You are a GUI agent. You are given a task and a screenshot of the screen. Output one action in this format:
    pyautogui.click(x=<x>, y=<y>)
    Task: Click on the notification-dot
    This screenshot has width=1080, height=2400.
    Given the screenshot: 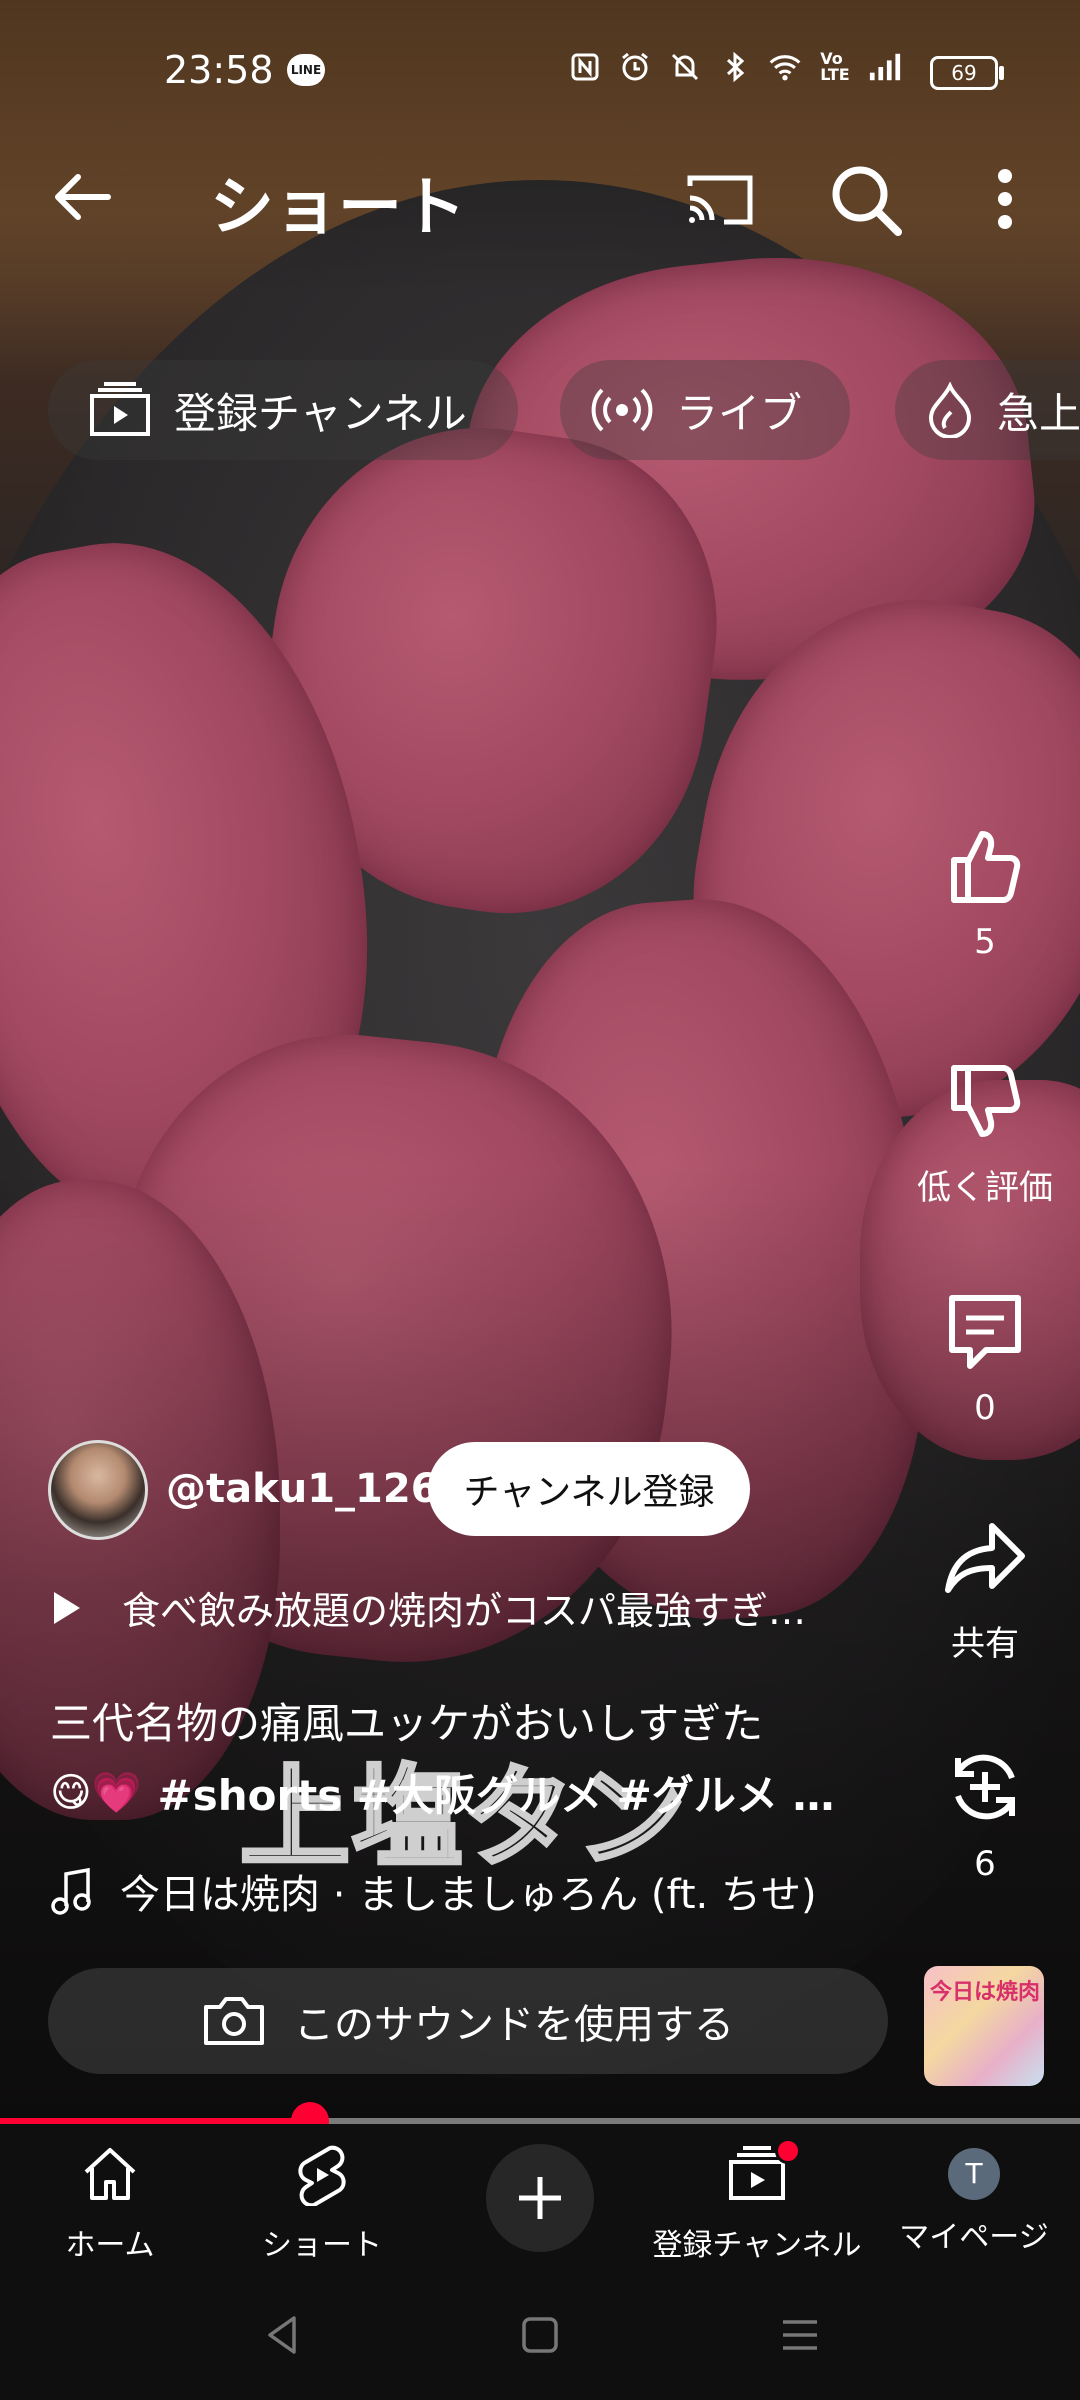 What is the action you would take?
    pyautogui.click(x=788, y=2151)
    